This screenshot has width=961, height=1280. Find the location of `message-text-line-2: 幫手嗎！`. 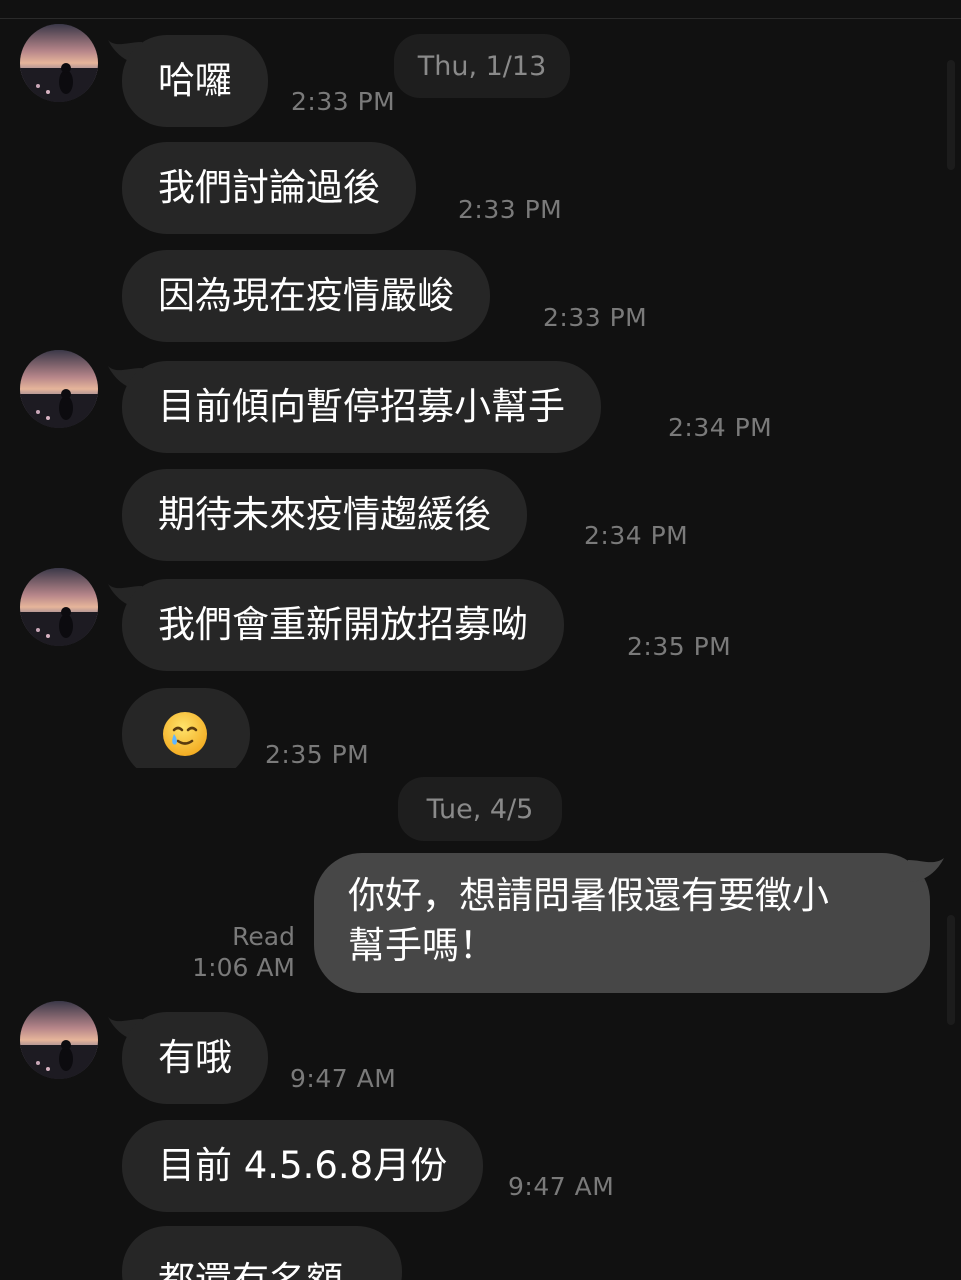

message-text-line-2: 幫手嗎！ is located at coordinates (422, 945).